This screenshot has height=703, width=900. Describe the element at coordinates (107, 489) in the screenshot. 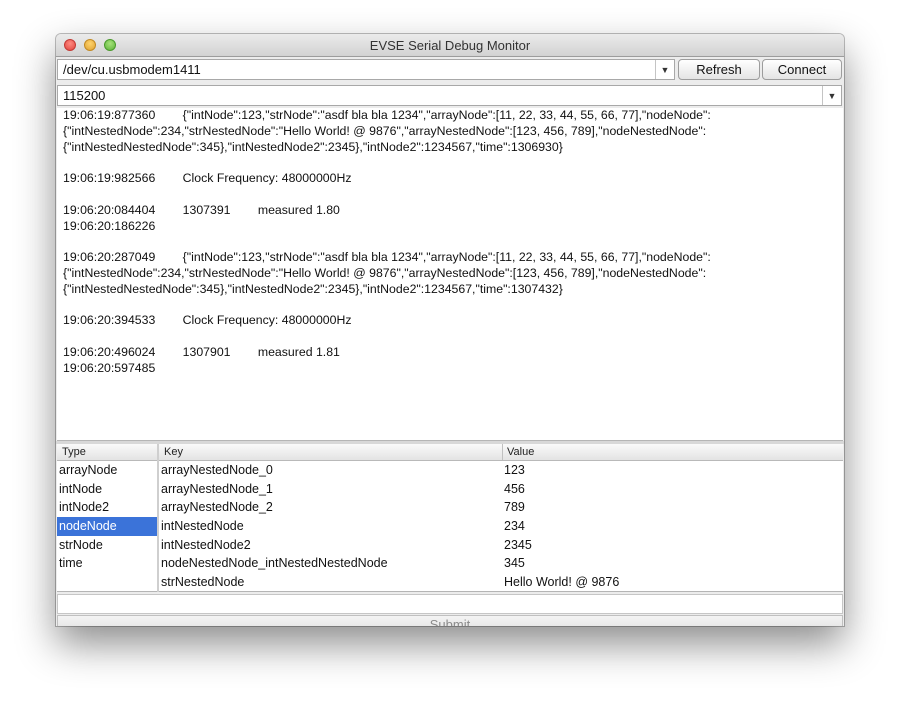

I see `type-list-item: intNode` at that location.